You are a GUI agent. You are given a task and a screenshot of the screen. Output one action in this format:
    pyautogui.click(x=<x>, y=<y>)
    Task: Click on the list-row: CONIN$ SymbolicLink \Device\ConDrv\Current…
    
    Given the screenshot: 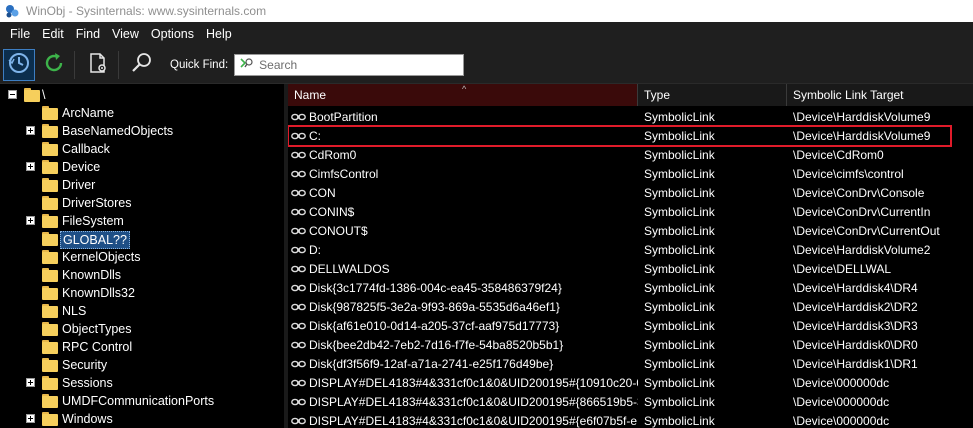 What is the action you would take?
    pyautogui.click(x=630, y=211)
    